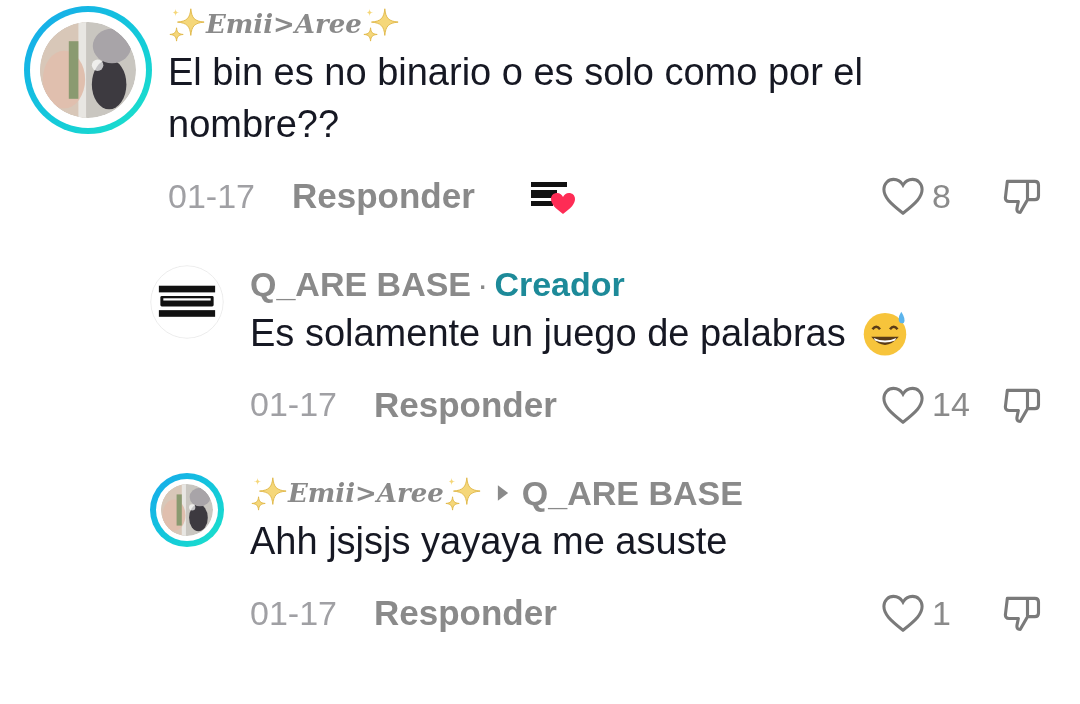 This screenshot has width=1080, height=704. I want to click on like-count: 8, so click(941, 196).